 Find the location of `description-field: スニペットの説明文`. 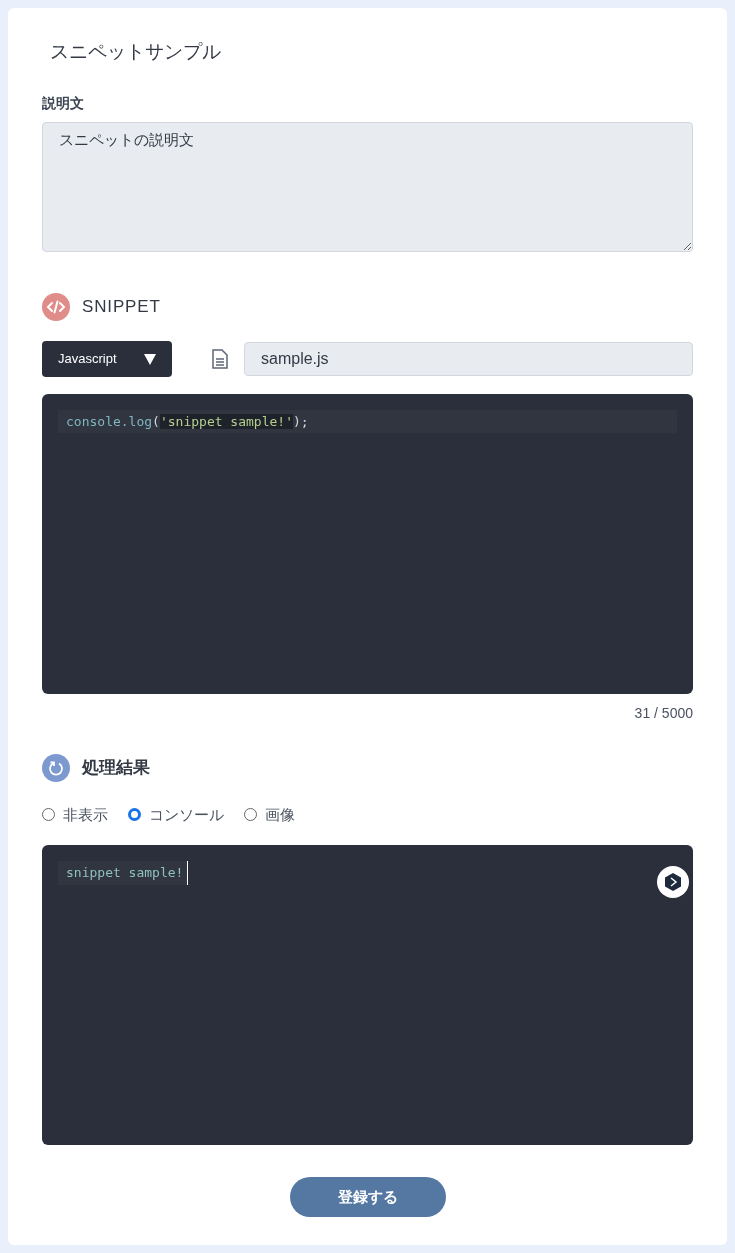

description-field: スニペットの説明文 is located at coordinates (367, 186).